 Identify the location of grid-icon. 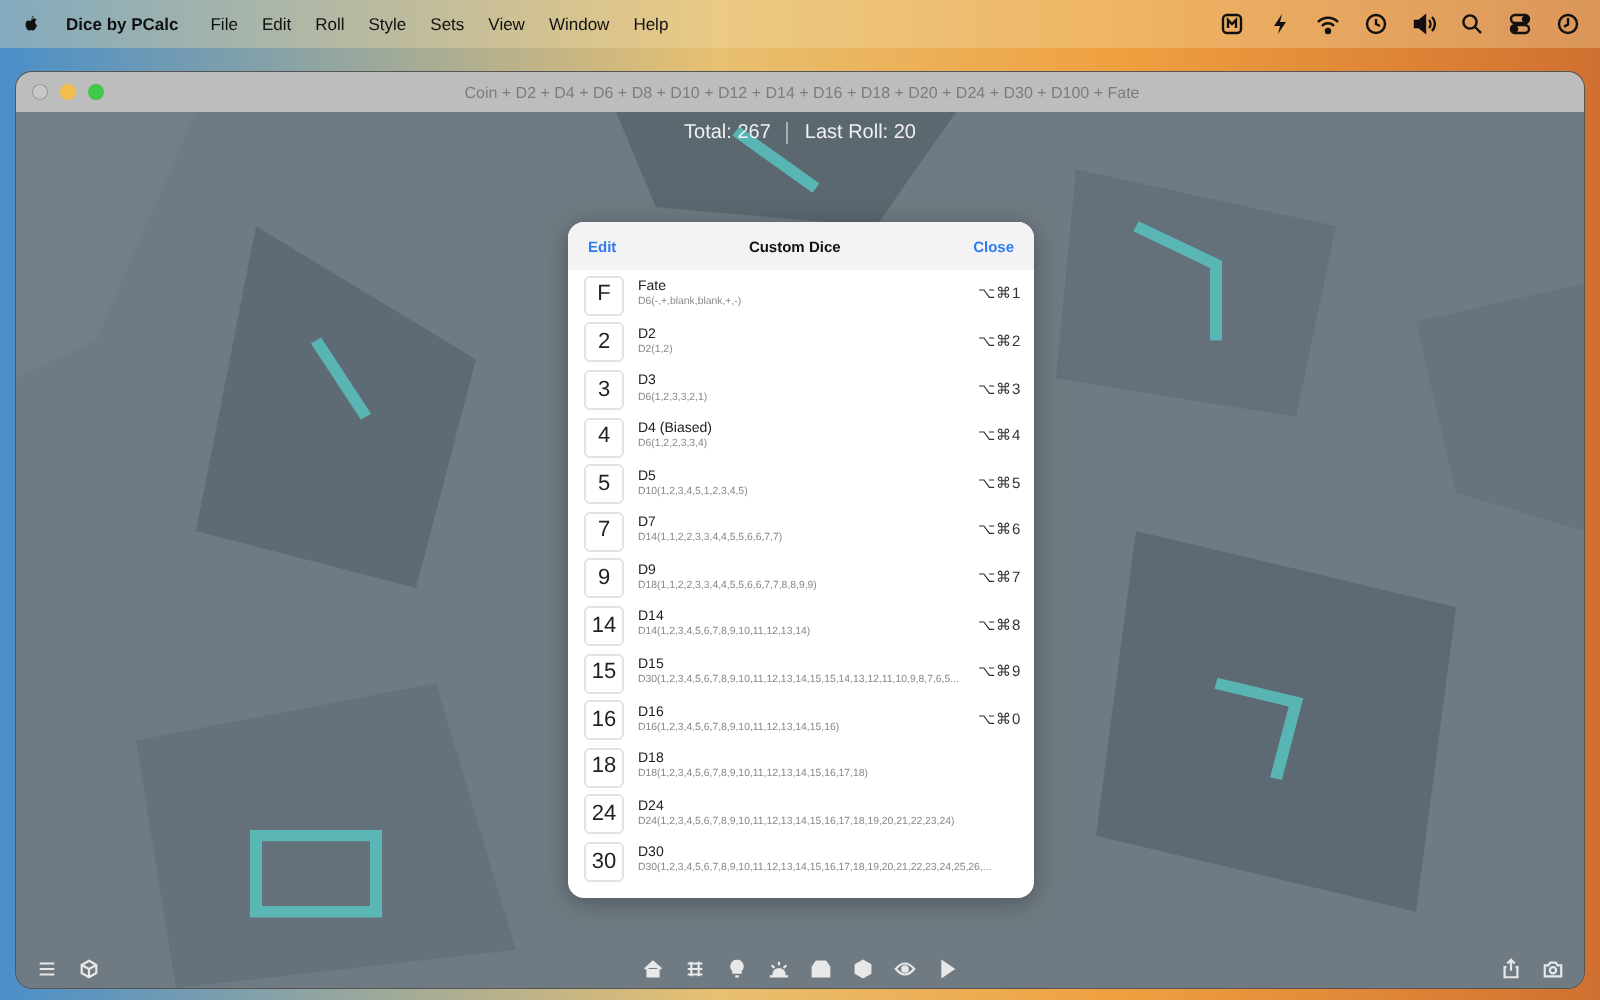
(695, 969).